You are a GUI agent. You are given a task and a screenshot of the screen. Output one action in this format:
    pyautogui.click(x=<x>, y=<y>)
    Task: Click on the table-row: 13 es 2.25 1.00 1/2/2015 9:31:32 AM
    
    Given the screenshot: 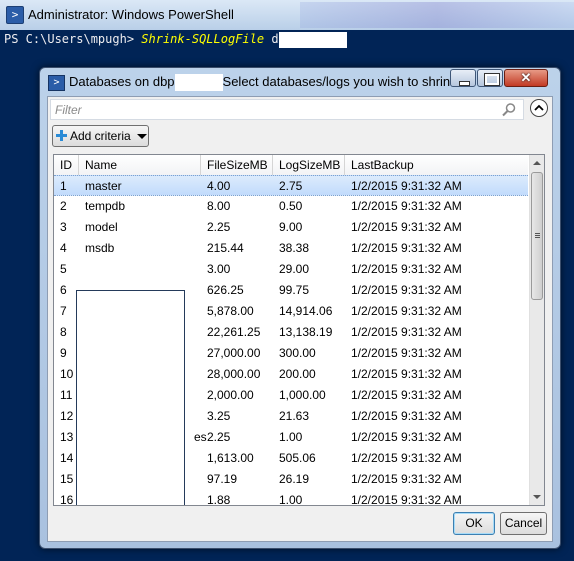 What is the action you would take?
    pyautogui.click(x=291, y=437)
    